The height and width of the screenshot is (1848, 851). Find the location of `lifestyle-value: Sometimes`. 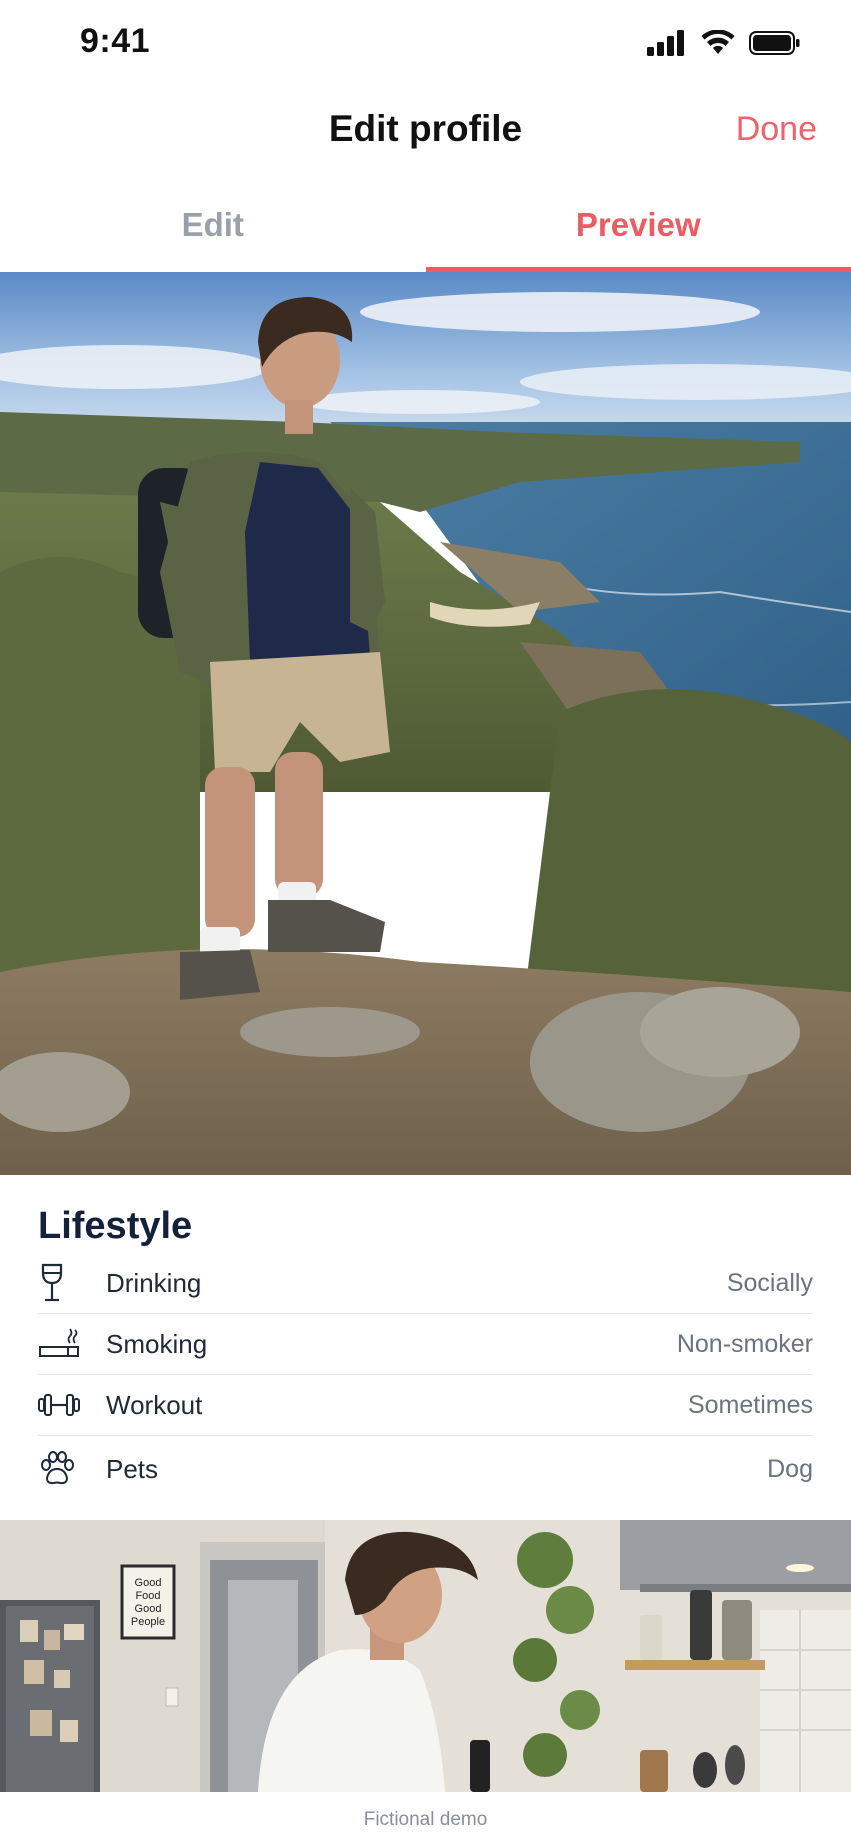

lifestyle-value: Sometimes is located at coordinates (750, 1404).